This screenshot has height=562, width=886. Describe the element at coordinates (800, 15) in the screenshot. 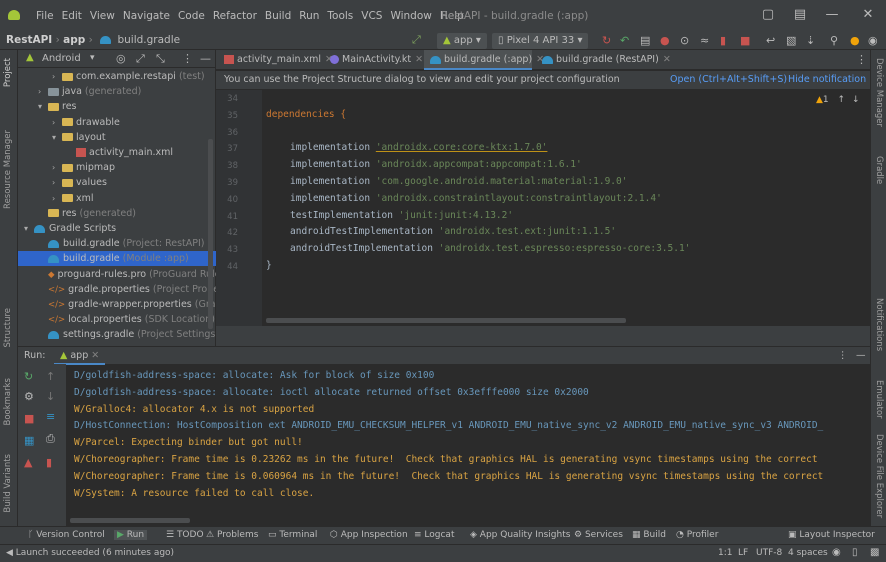

I see `layout-icon: ▤` at that location.